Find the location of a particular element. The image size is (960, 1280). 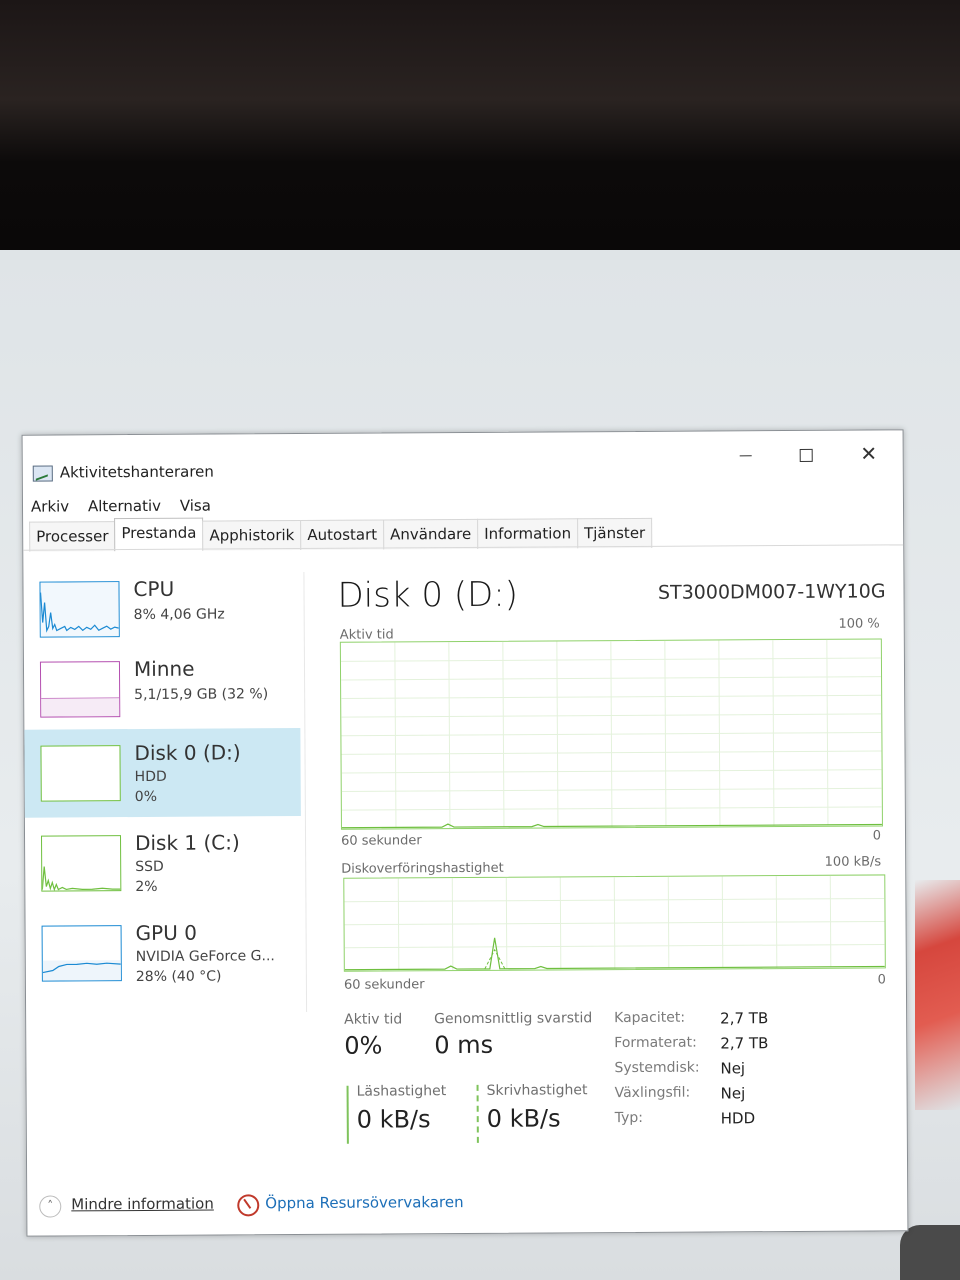

photo-background-corner is located at coordinates (930, 1252).